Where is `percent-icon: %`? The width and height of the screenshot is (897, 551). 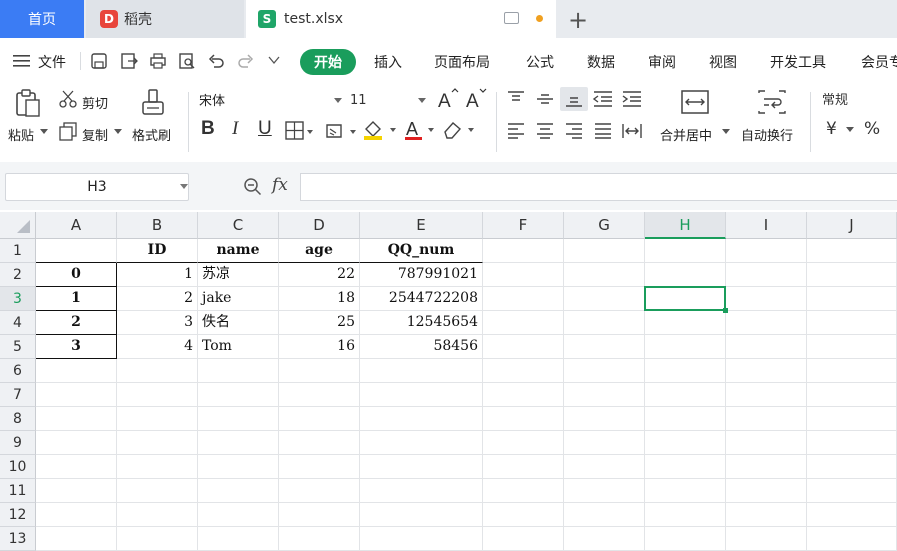 percent-icon: % is located at coordinates (872, 129).